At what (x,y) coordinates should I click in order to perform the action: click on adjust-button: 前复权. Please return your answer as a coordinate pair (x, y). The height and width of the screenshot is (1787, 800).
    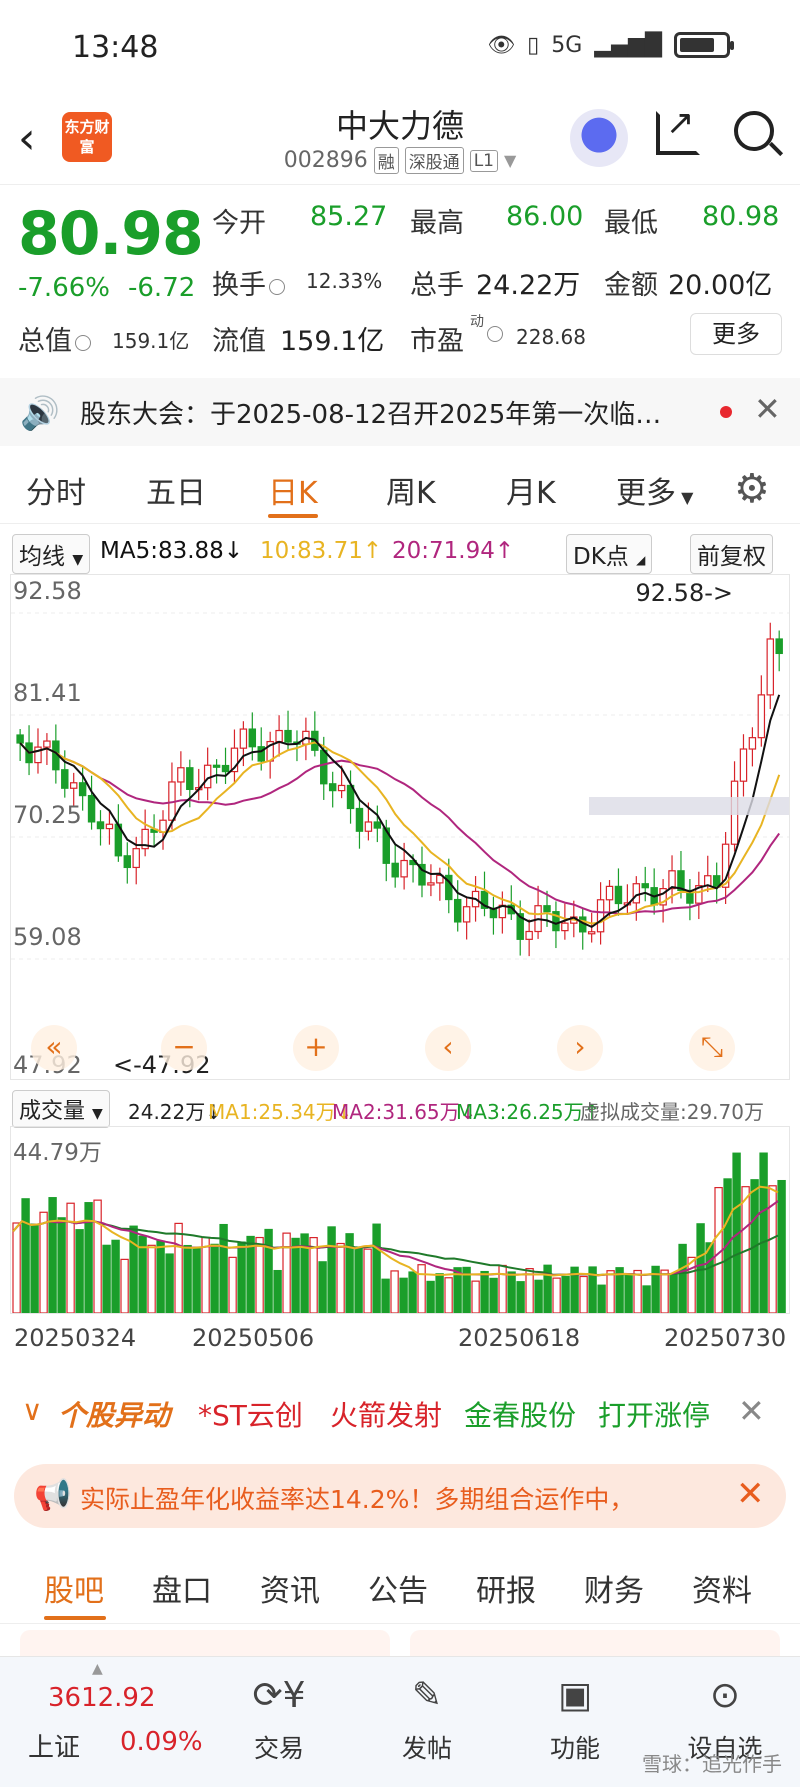
    Looking at the image, I should click on (731, 554).